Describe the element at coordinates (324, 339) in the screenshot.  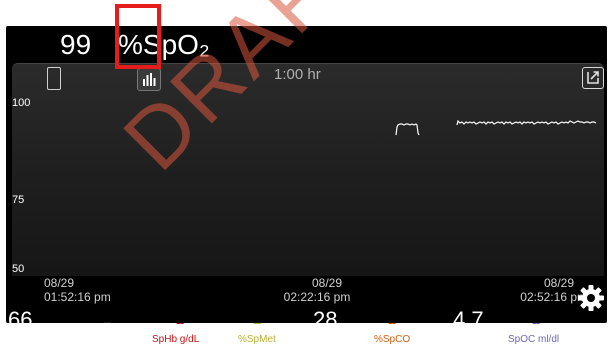
I see `param-label: PVI` at that location.